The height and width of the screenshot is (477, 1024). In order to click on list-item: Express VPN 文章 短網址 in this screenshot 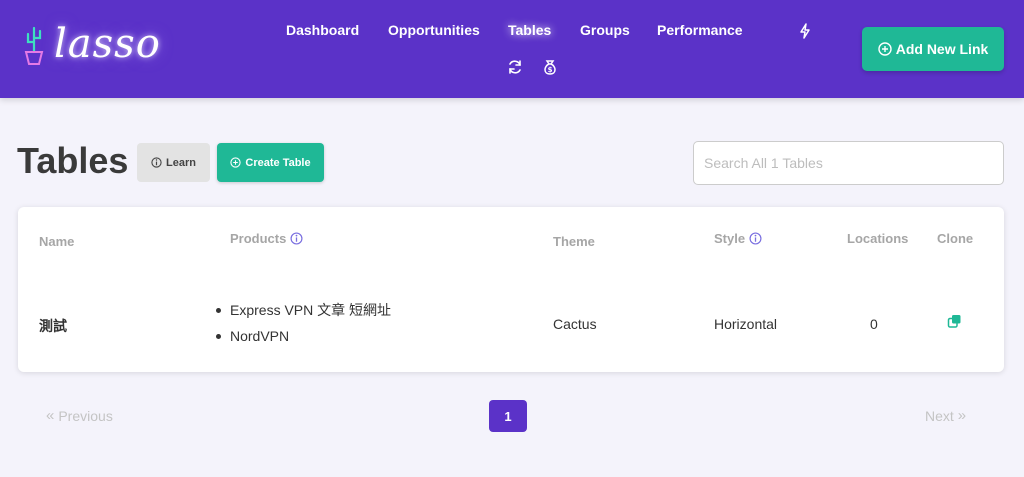, I will do `click(303, 310)`.